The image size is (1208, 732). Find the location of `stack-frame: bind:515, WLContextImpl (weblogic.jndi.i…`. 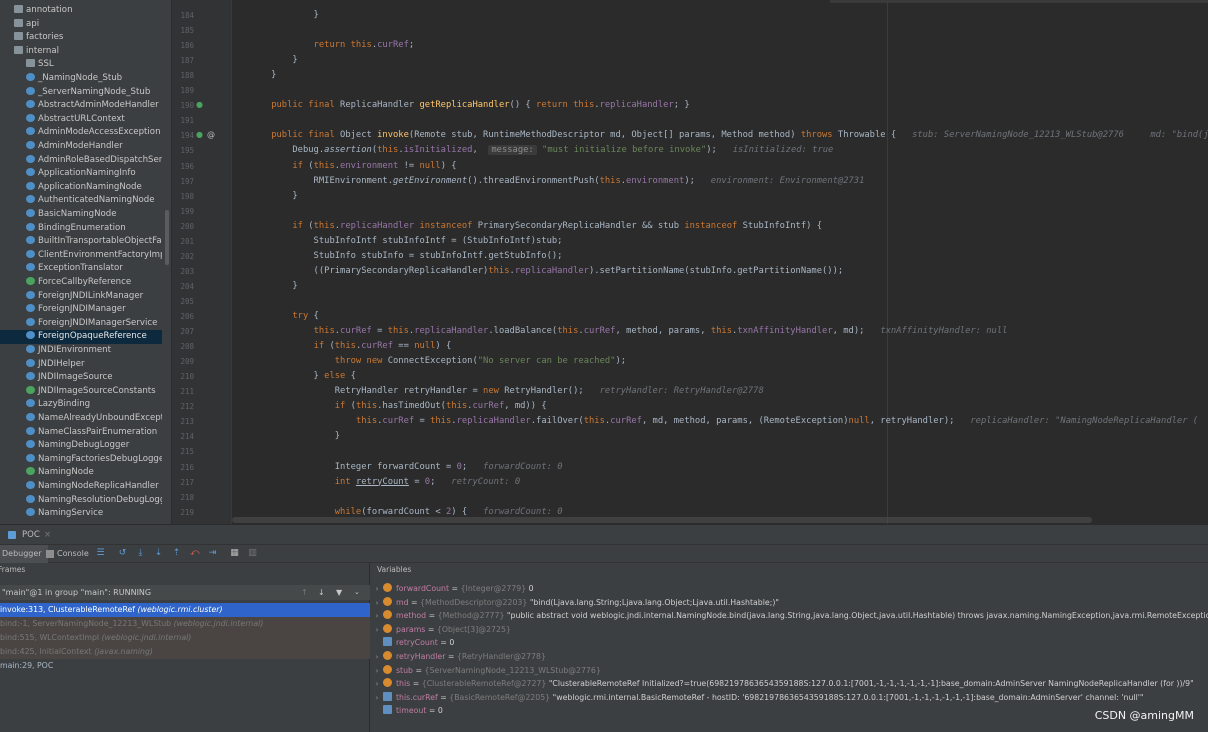

stack-frame: bind:515, WLContextImpl (weblogic.jndi.i… is located at coordinates (185, 638).